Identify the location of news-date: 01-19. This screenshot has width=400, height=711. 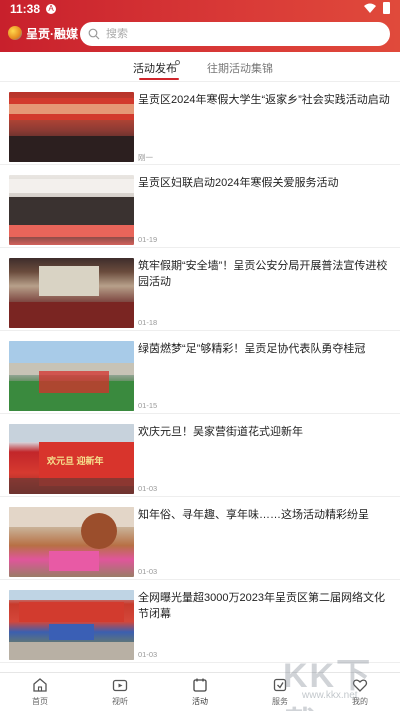
(148, 239).